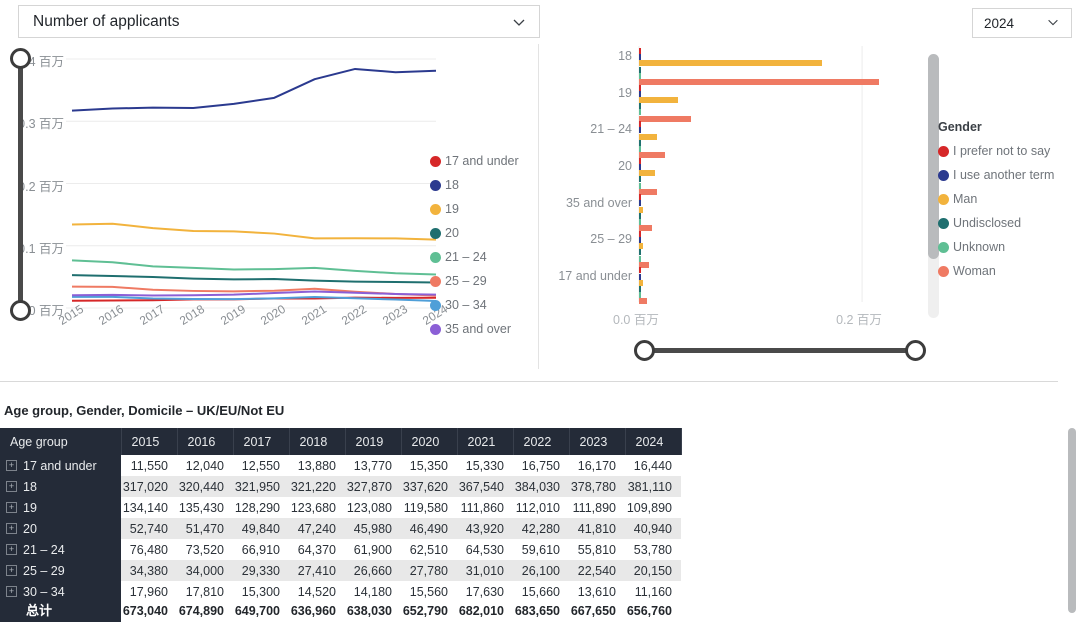 This screenshot has width=1080, height=625. I want to click on table-row-label: +21 – 24, so click(60, 549).